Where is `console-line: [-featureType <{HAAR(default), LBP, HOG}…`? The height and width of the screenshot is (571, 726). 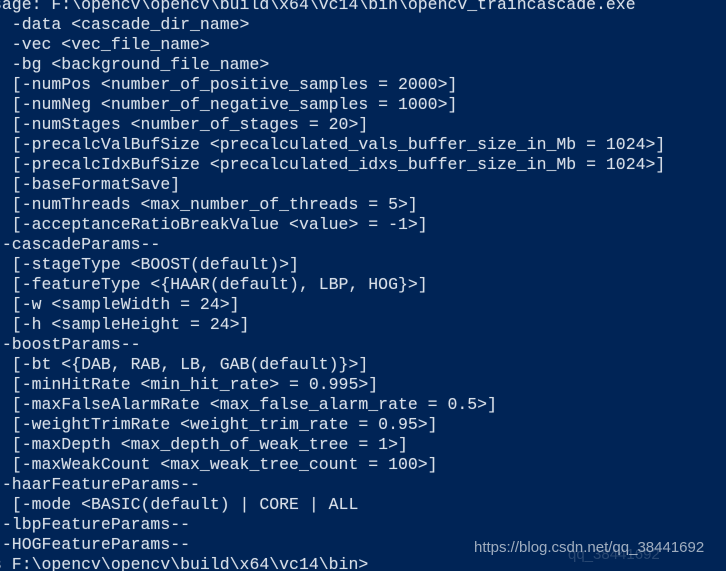
console-line: [-featureType <{HAAR(default), LBP, HOG}… is located at coordinates (214, 284).